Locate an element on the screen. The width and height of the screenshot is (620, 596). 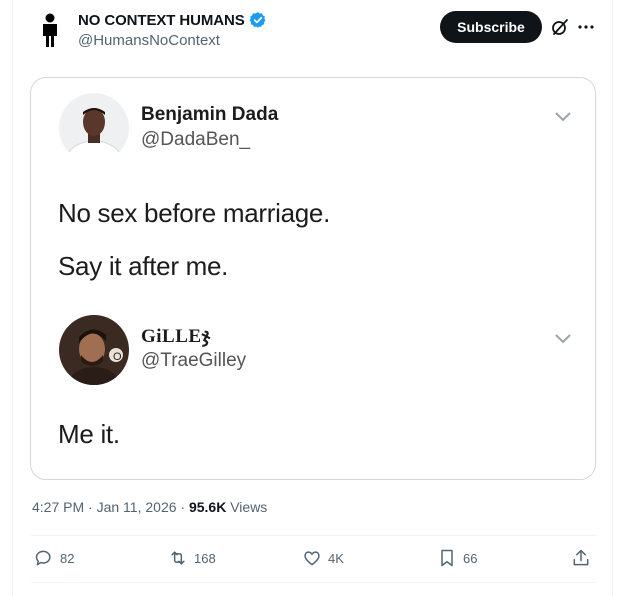
embedded-post-text-line: Say it after me. is located at coordinates (143, 266).